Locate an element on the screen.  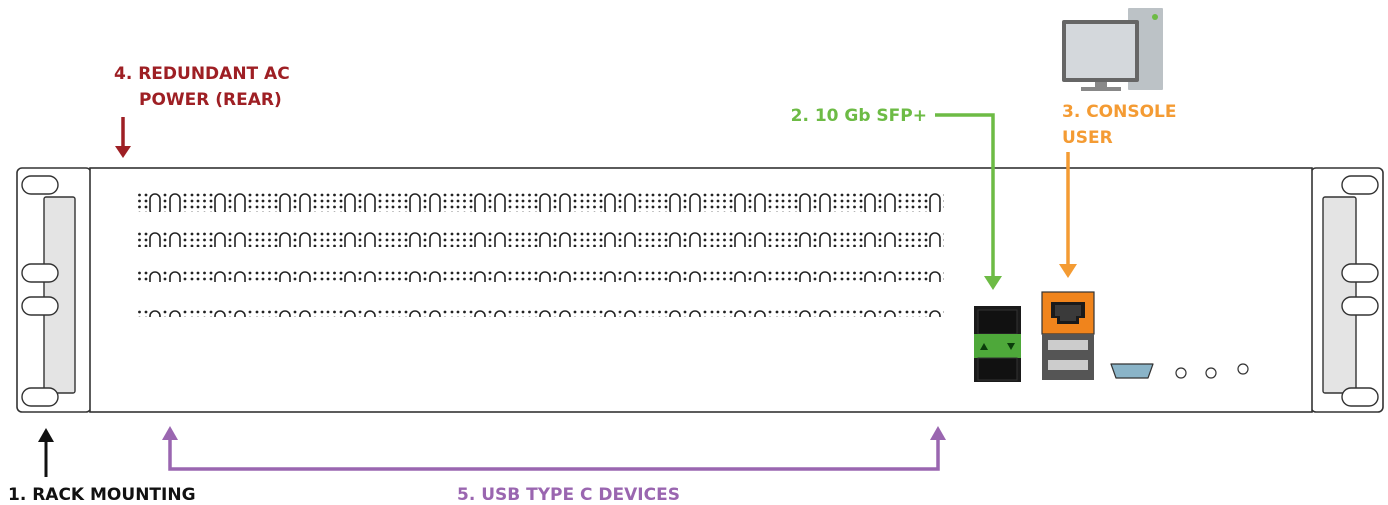
label-rack-mounting: 1. RACK MOUNTING is located at coordinates (102, 495).